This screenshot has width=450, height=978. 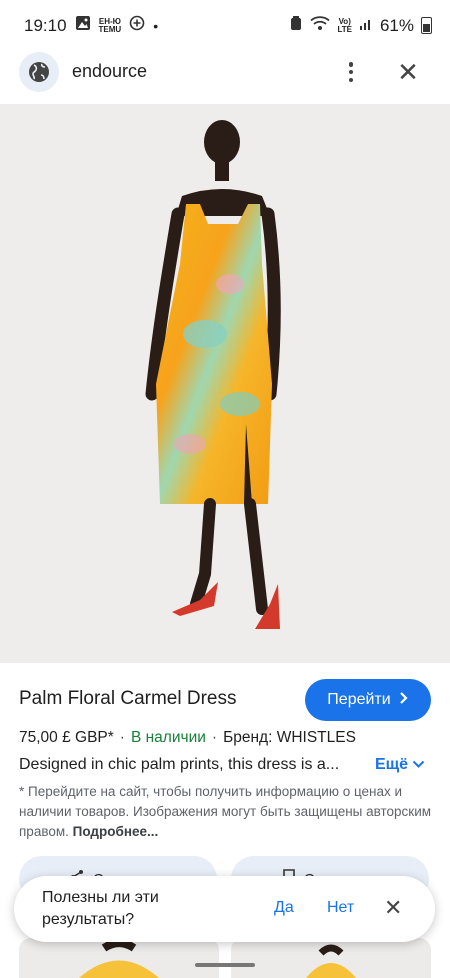 I want to click on status-bar: 19:10 ЕН-Ю TEMU • Vo) LTE 61%, so click(x=225, y=25).